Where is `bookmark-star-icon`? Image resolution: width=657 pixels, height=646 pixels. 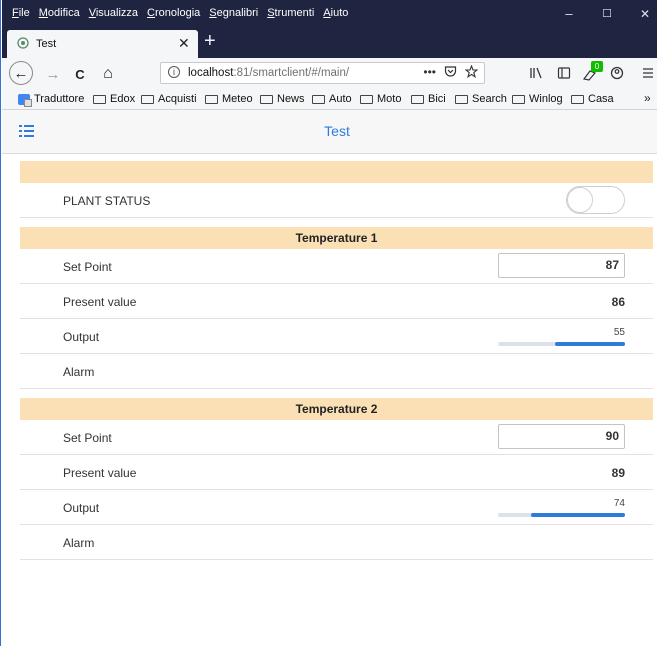
bookmark-star-icon is located at coordinates (471, 71).